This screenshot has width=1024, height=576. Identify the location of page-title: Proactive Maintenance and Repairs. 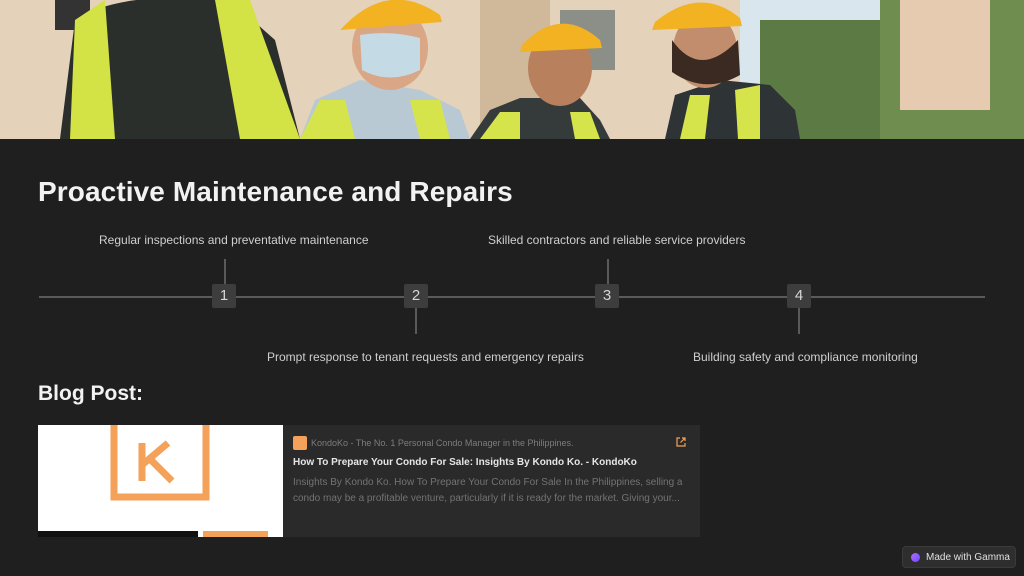
(275, 191).